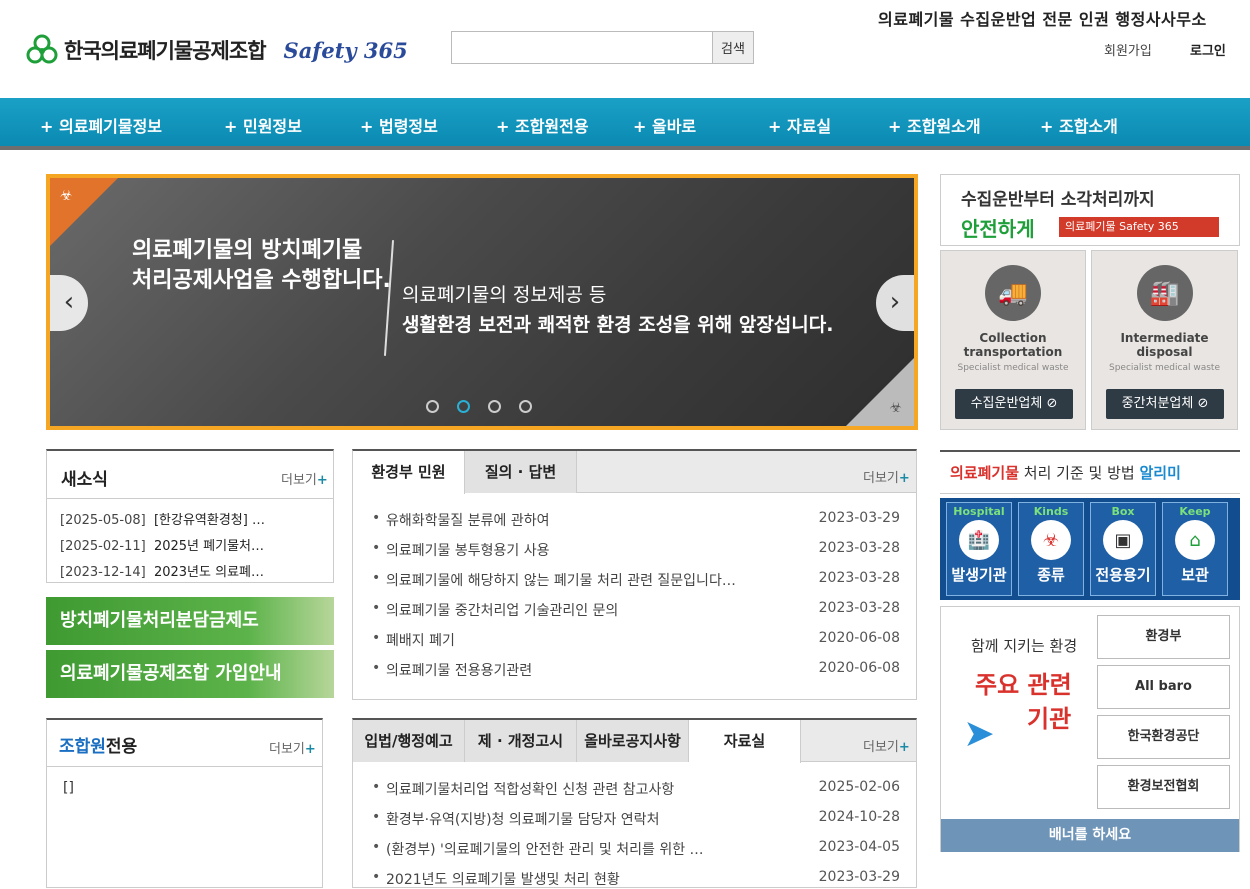 The image size is (1250, 889). I want to click on slider-next-button: ›, so click(895, 303).